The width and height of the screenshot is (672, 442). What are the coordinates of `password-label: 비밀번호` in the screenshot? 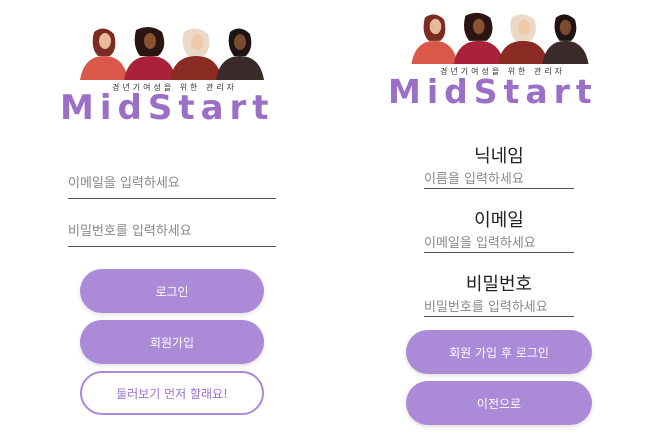 It's located at (499, 284).